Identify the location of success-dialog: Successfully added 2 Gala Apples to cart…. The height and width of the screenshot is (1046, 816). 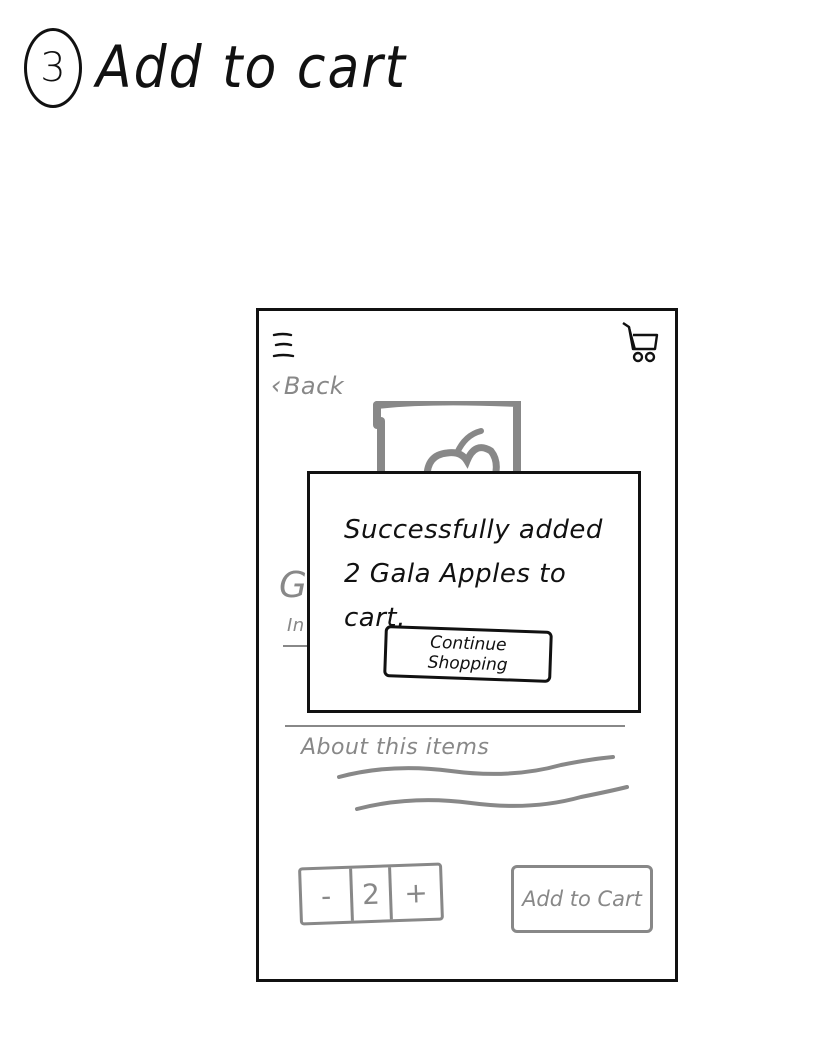
(474, 592).